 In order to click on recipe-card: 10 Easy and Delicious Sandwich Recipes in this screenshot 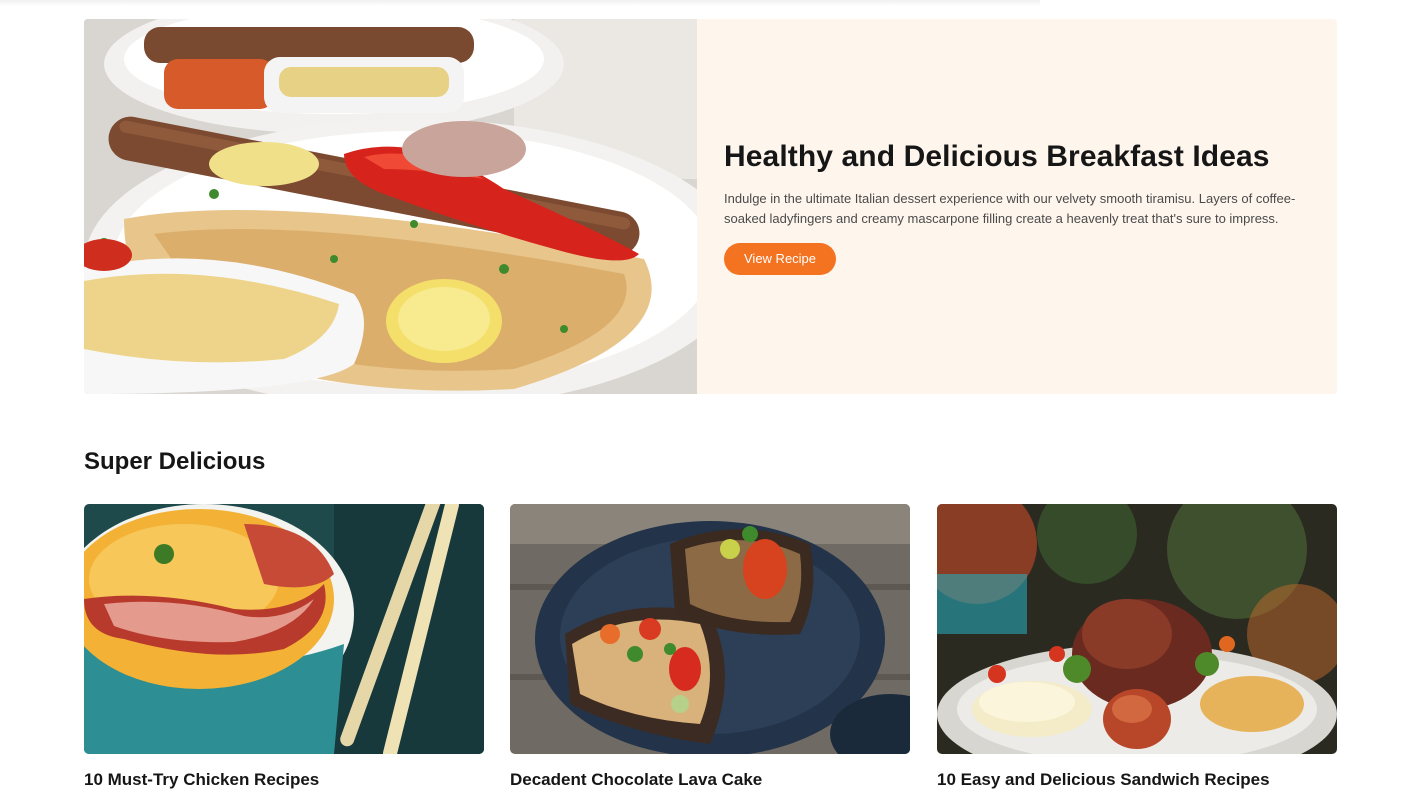, I will do `click(1137, 647)`.